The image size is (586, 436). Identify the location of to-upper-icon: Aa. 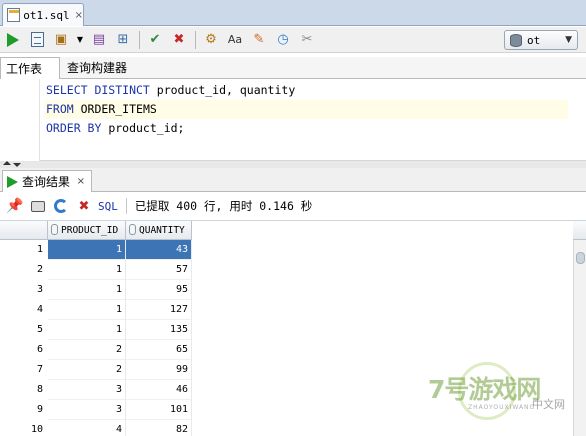
(235, 39).